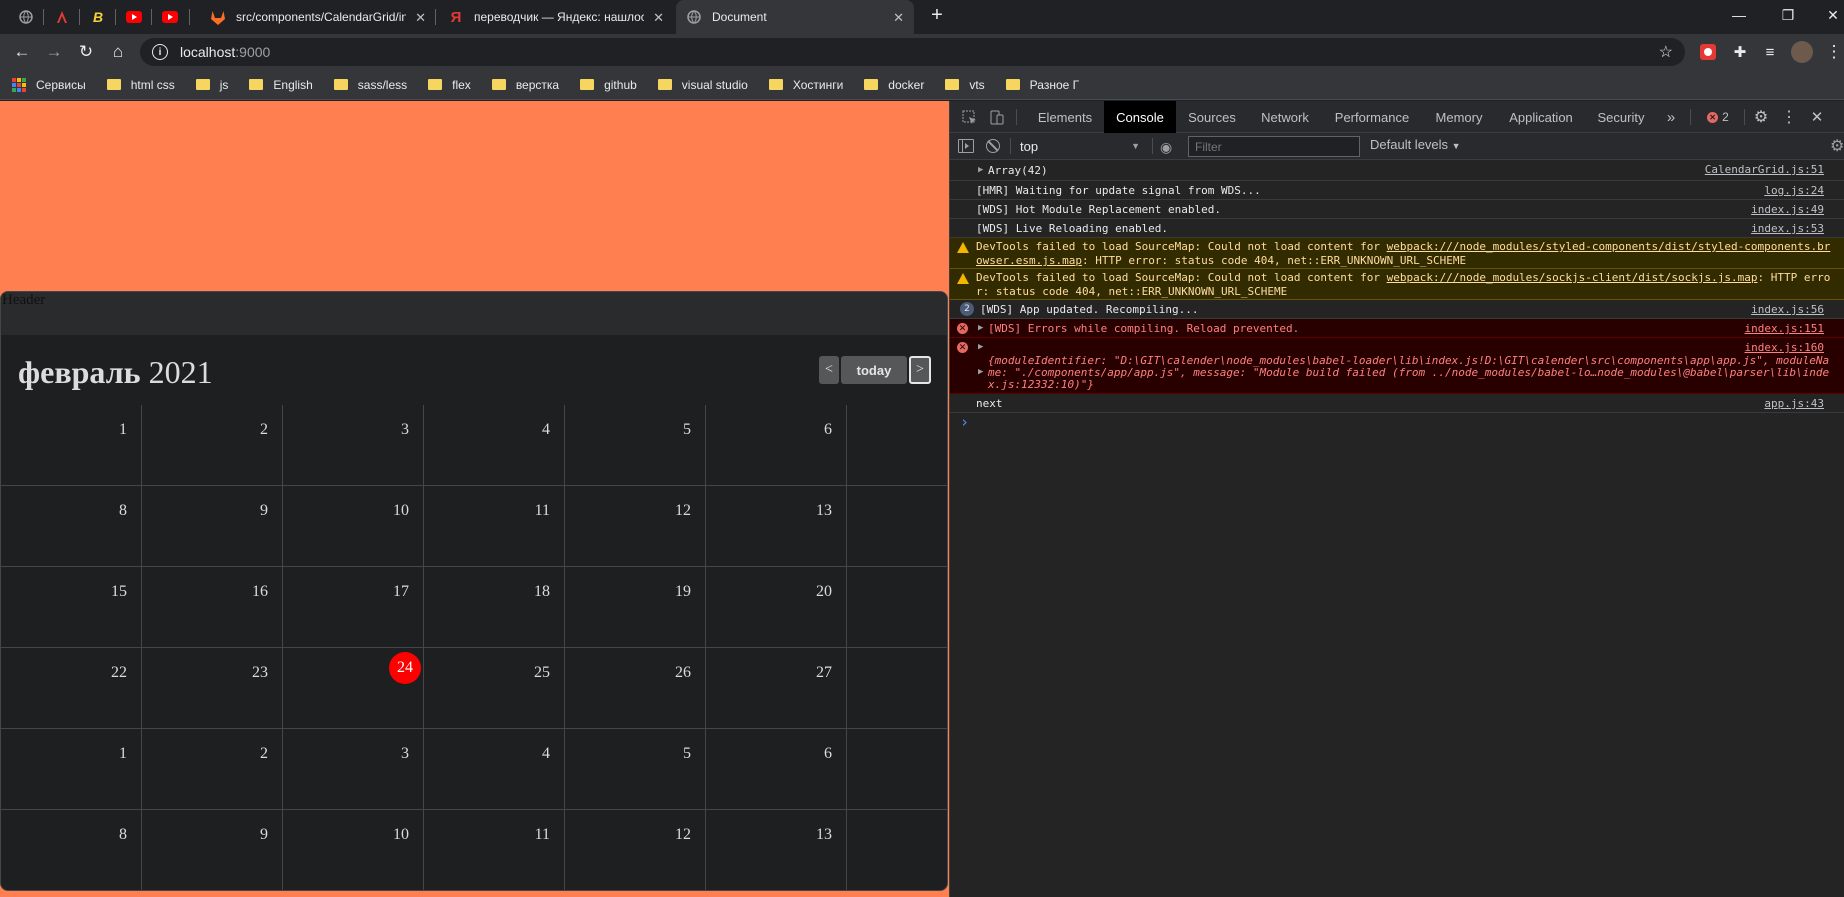 Image resolution: width=1844 pixels, height=897 pixels. I want to click on bookmark-folder: html css, so click(140, 85).